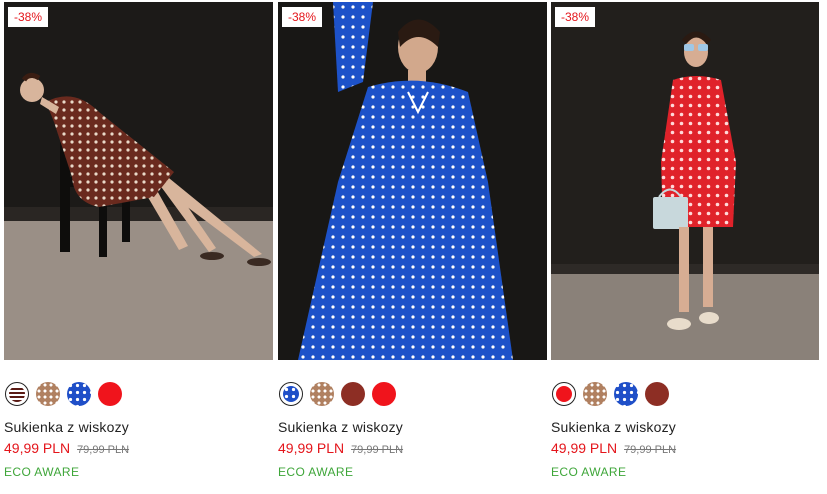 The height and width of the screenshot is (494, 827). I want to click on swatch-brown-stripe, so click(17, 394).